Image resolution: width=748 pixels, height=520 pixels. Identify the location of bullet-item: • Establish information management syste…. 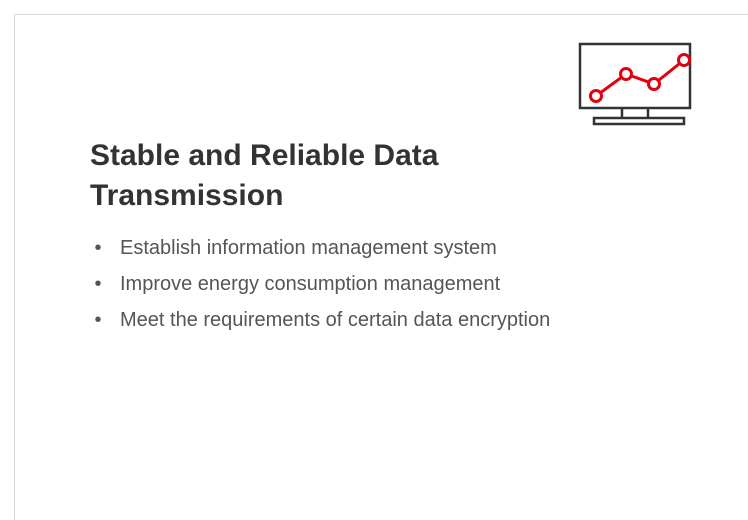
(388, 248).